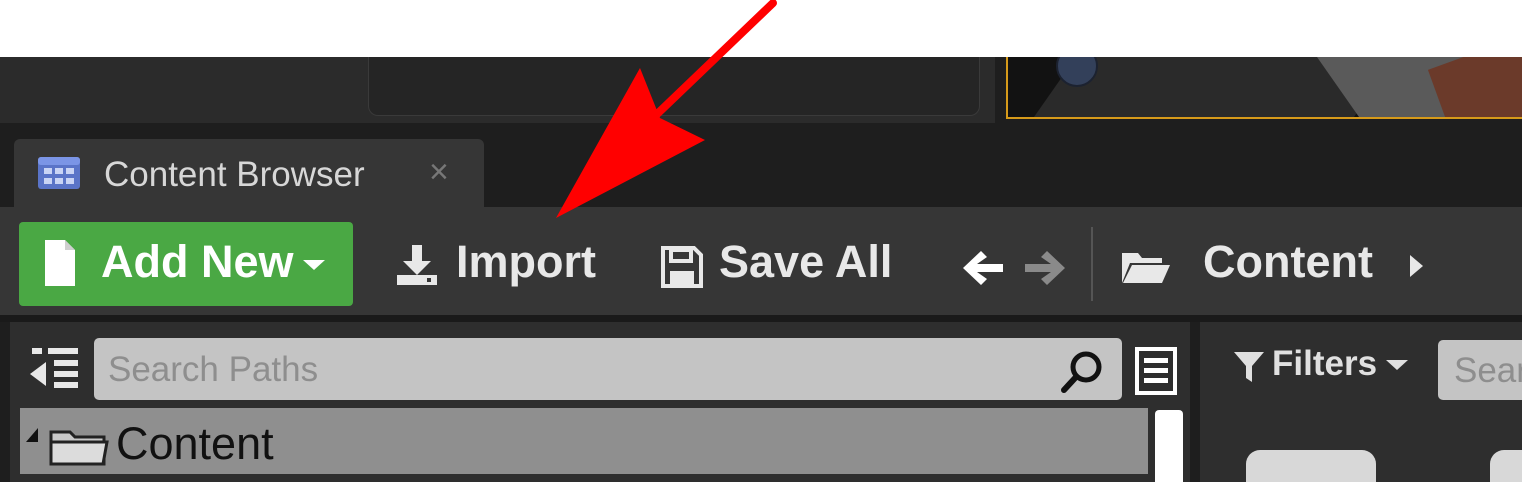 This screenshot has width=1522, height=482. What do you see at coordinates (195, 443) in the screenshot?
I see `tree-item-label: Content` at bounding box center [195, 443].